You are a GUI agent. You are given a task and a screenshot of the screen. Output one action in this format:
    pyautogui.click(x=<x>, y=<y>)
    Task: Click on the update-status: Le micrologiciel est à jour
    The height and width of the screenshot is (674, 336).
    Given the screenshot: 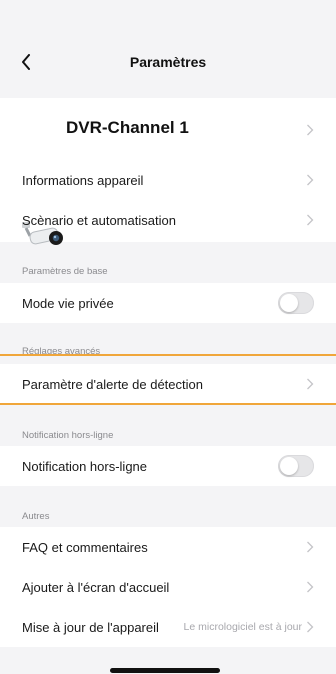 What is the action you would take?
    pyautogui.click(x=242, y=627)
    